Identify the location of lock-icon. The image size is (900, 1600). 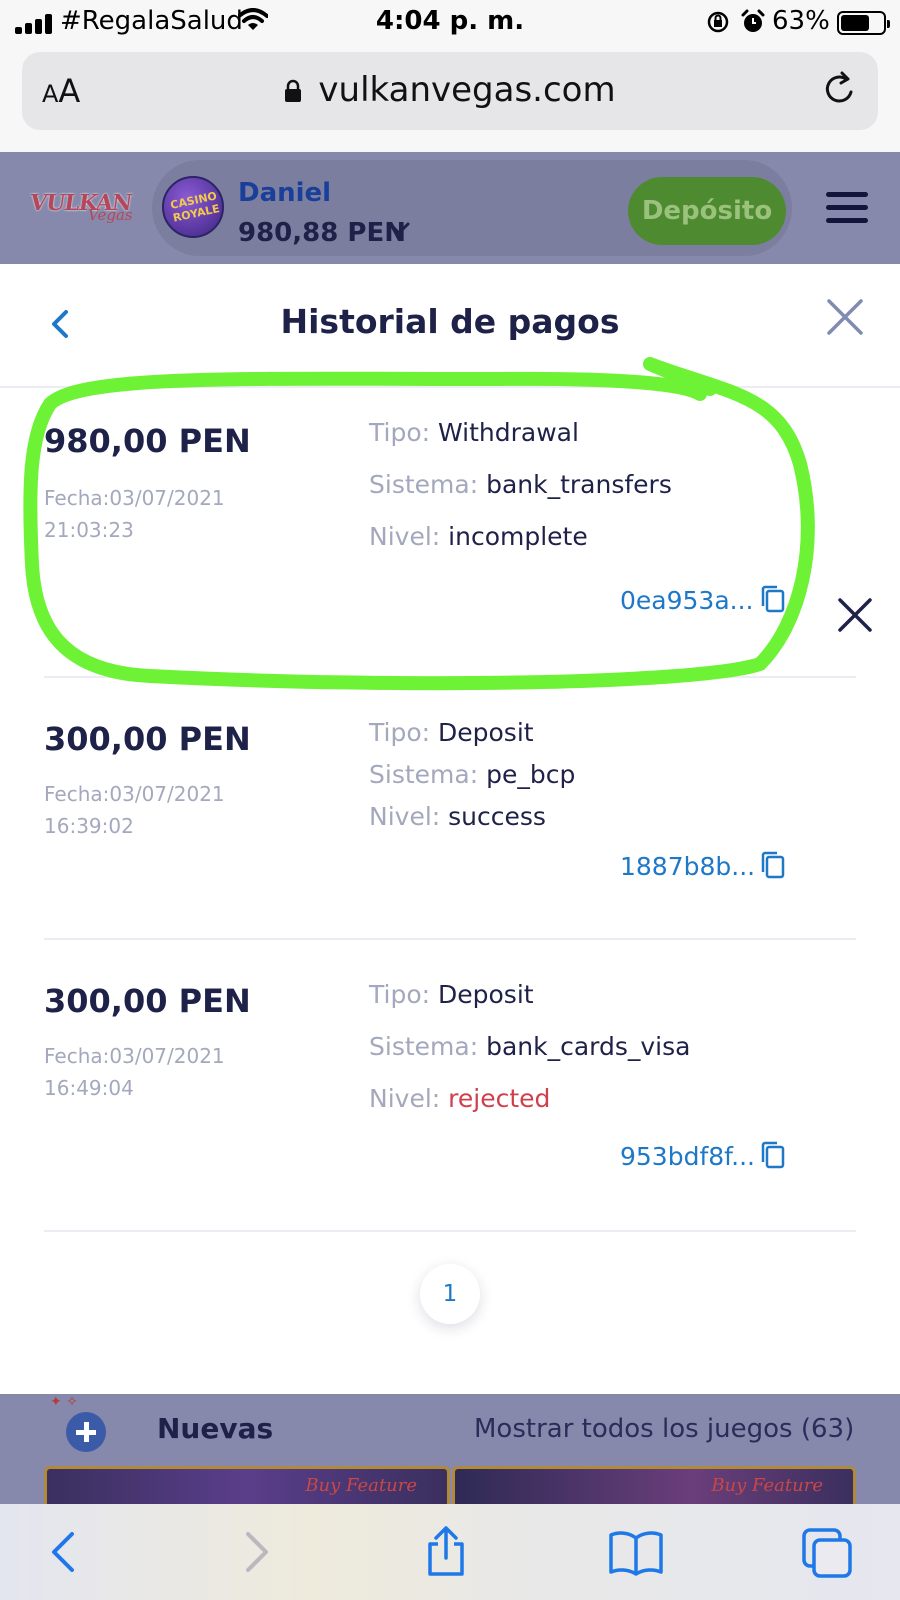
(293, 90).